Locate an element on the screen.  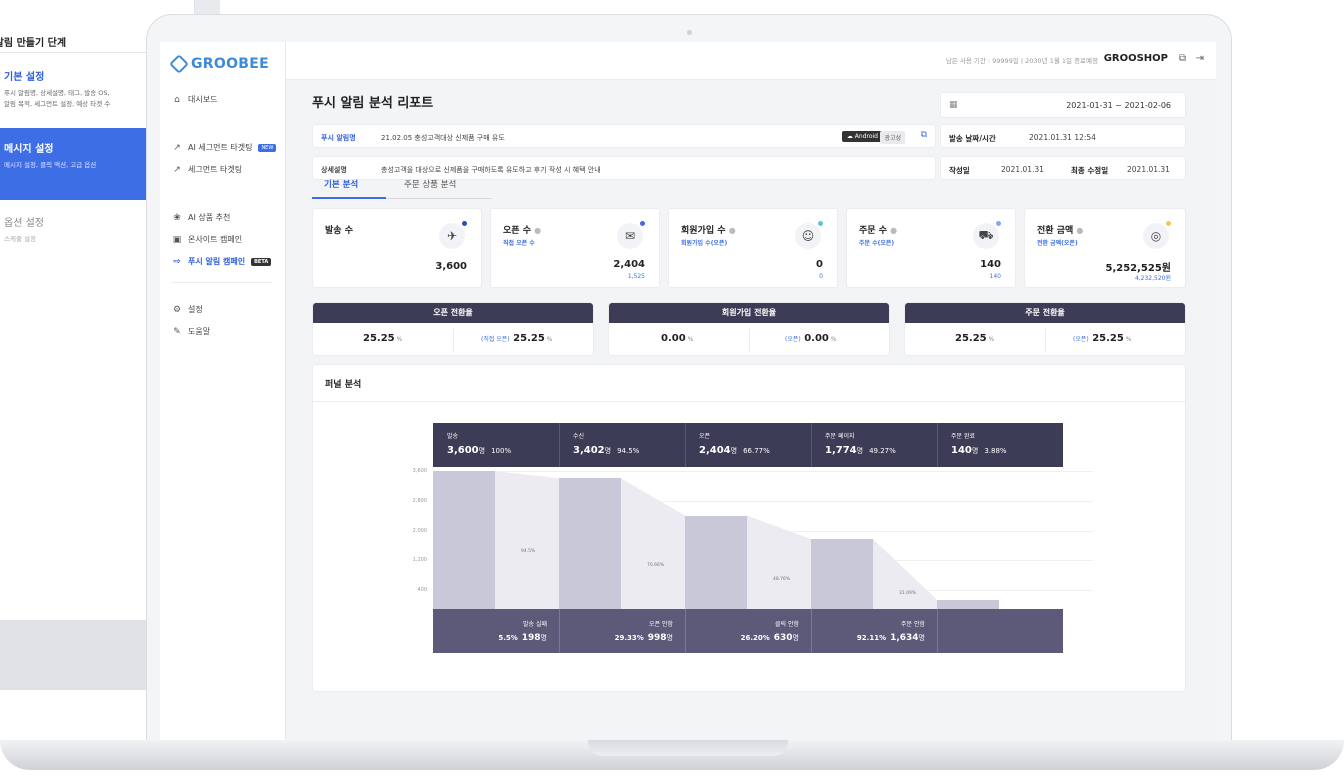
stage-label: 주문 완료 is located at coordinates (963, 436).